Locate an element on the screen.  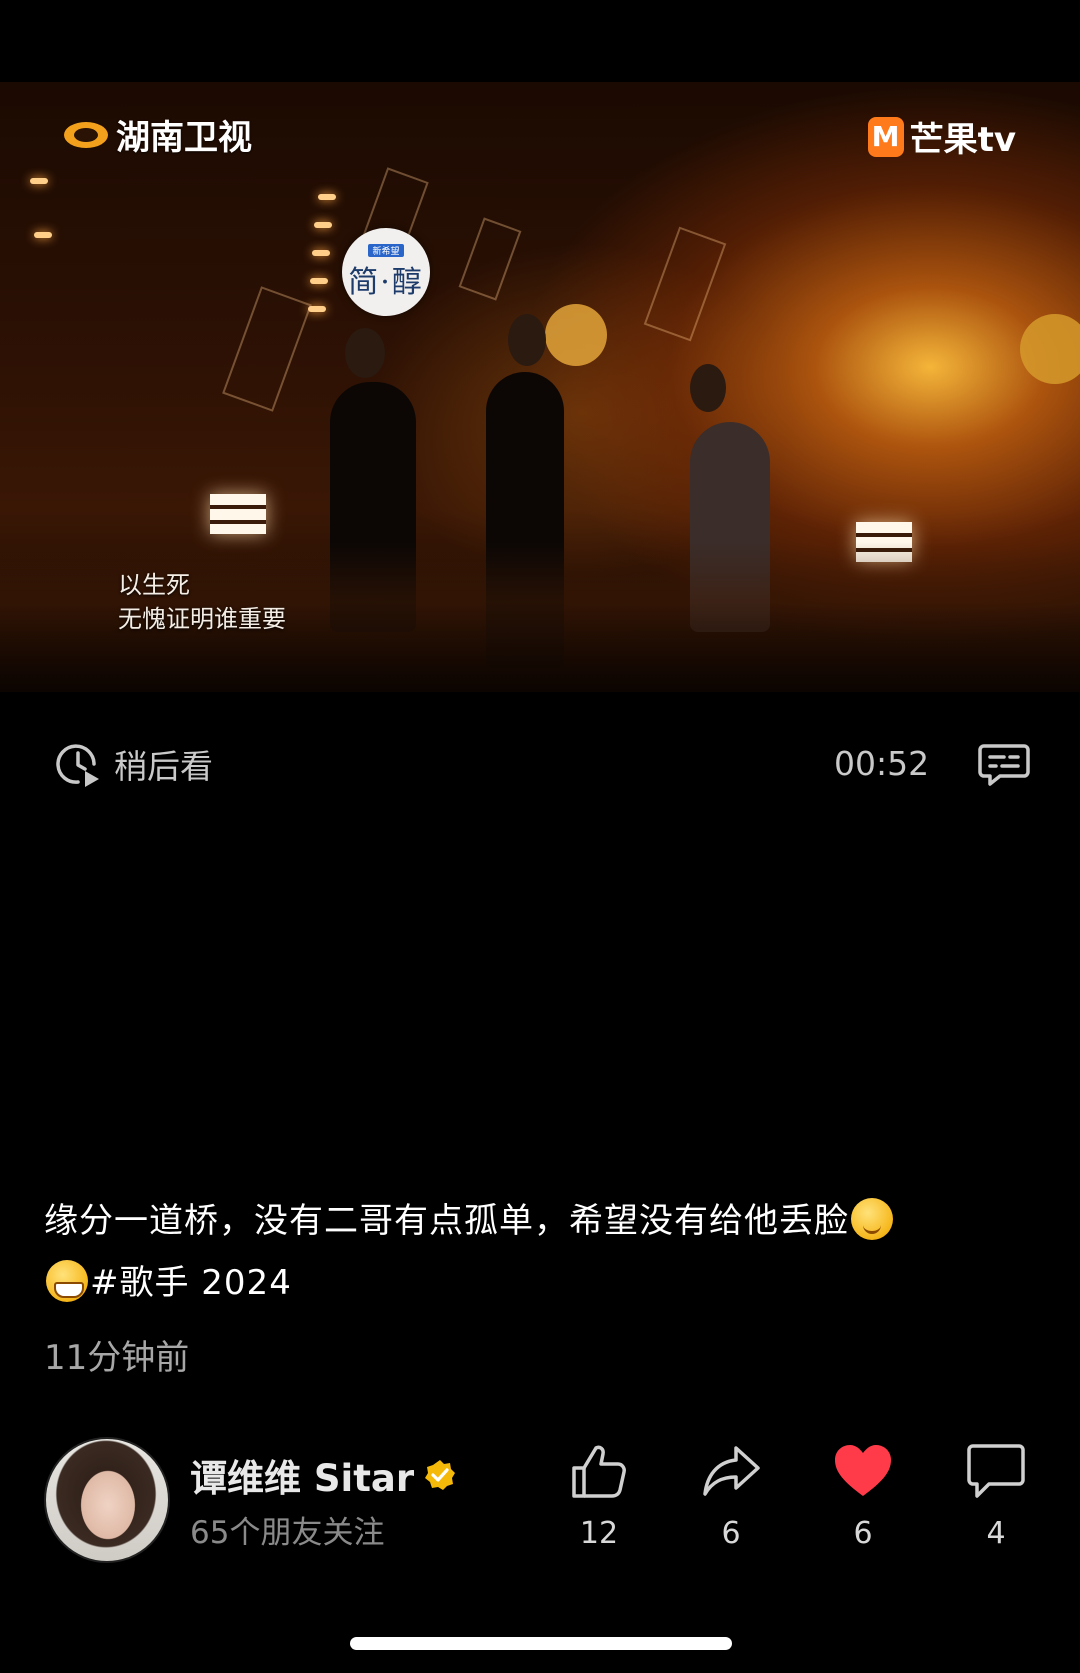
stage-panel-light is located at coordinates (238, 514).